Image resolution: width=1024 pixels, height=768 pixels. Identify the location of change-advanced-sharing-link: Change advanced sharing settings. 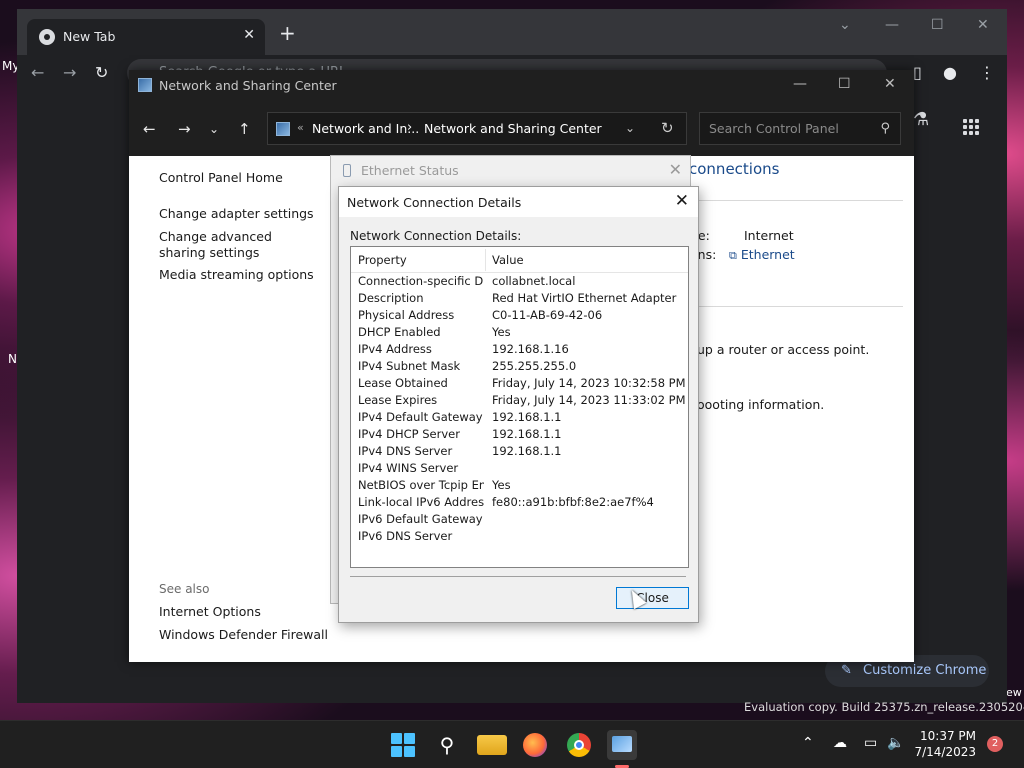
(234, 245).